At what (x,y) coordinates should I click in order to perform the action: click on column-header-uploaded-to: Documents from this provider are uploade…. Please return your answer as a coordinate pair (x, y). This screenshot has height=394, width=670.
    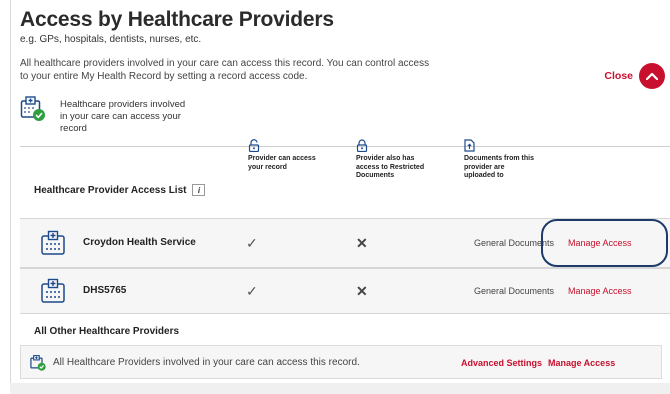
    Looking at the image, I should click on (499, 160).